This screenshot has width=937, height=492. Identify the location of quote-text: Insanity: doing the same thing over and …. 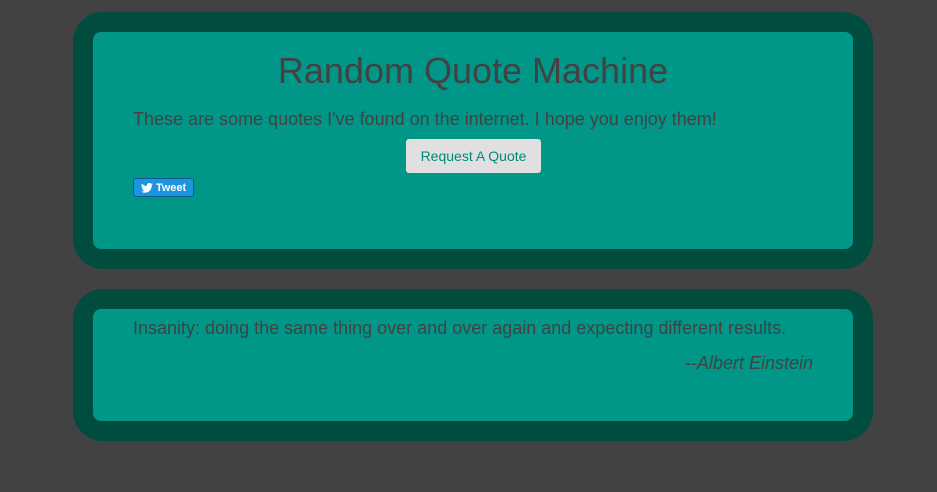
(460, 328).